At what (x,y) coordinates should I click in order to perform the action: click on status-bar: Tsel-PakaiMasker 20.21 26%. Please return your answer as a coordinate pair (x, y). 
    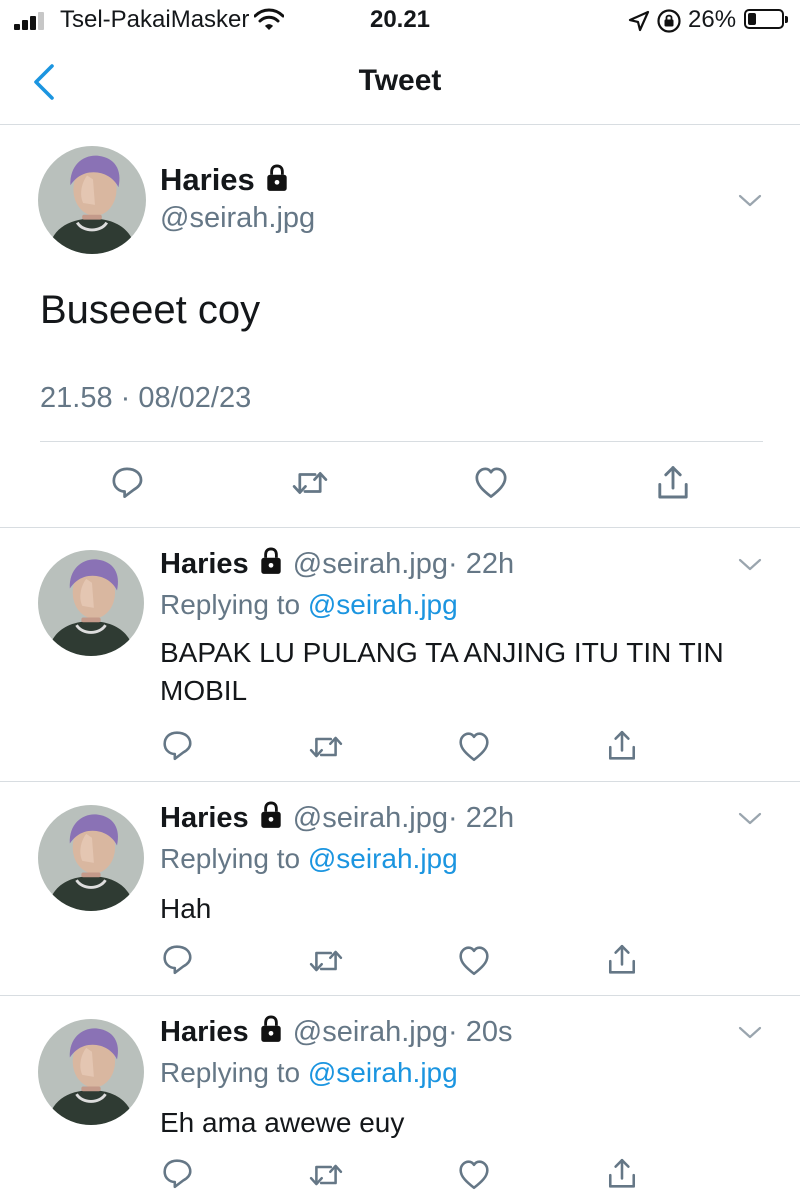
    Looking at the image, I should click on (400, 20).